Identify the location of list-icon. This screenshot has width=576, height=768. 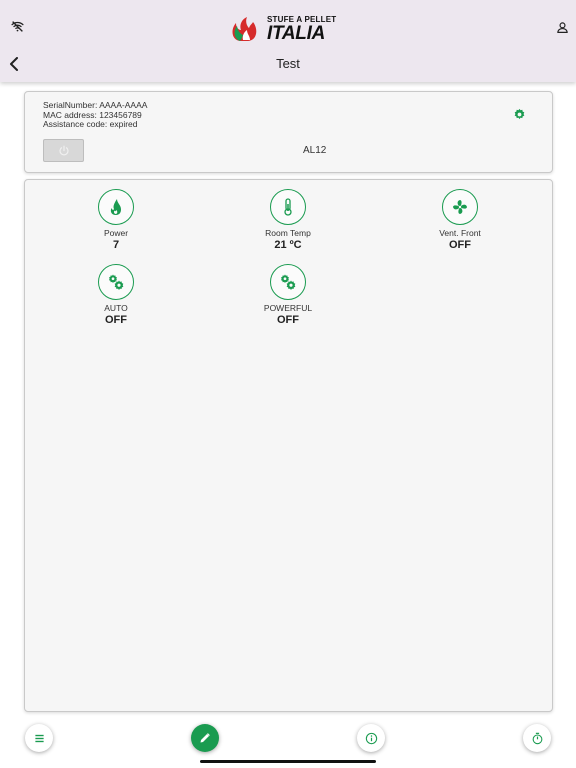
(39, 738).